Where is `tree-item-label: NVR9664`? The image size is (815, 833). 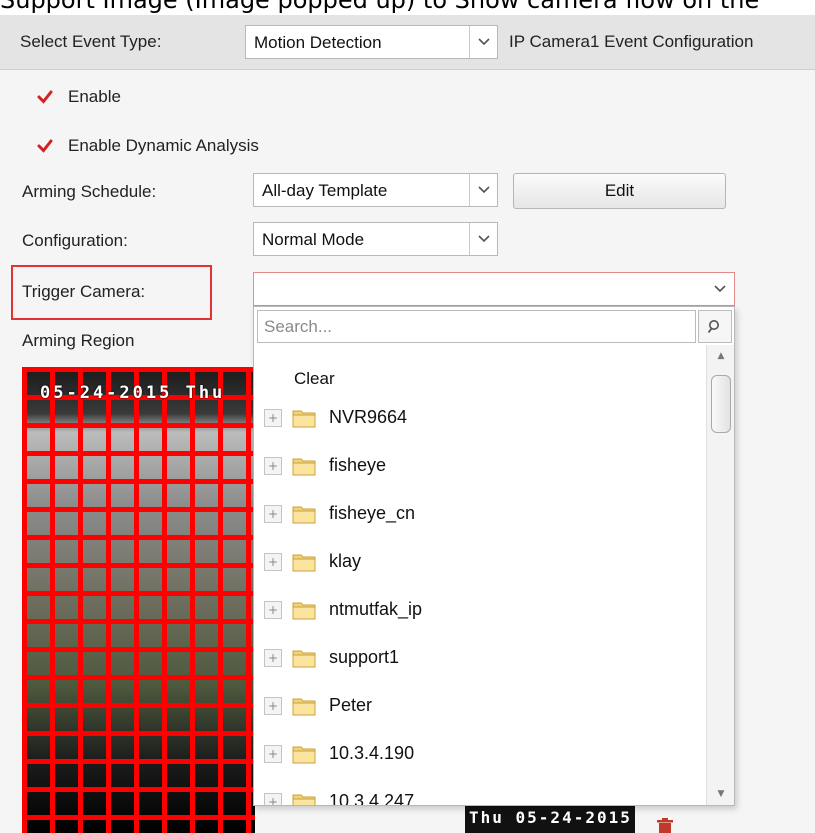 tree-item-label: NVR9664 is located at coordinates (368, 417).